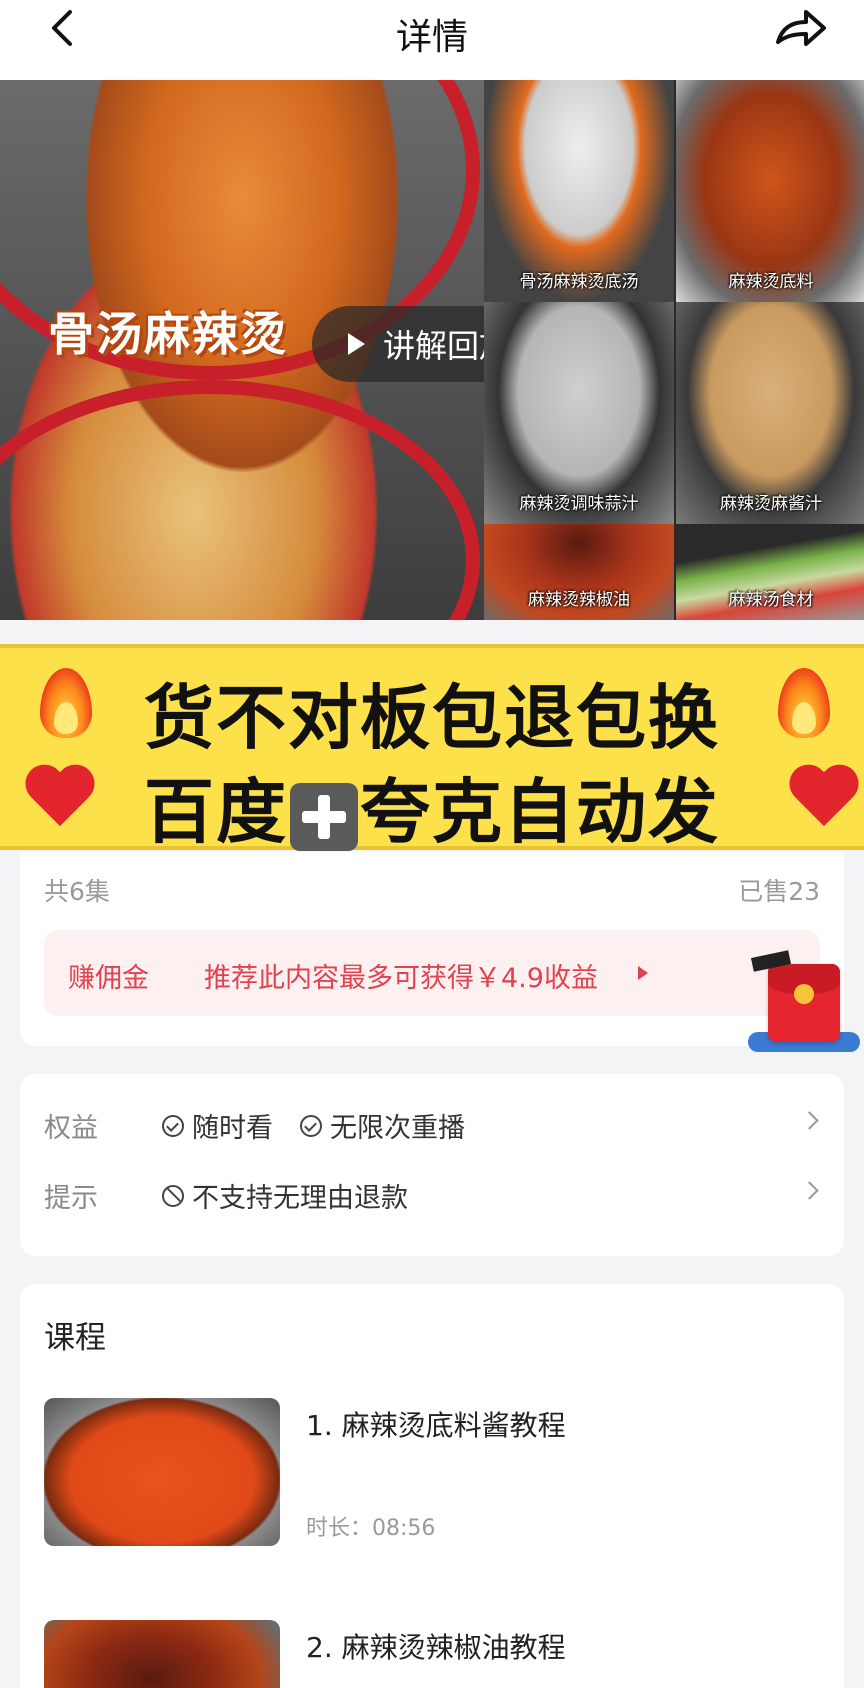 The width and height of the screenshot is (864, 1688). I want to click on ban-icon, so click(173, 1195).